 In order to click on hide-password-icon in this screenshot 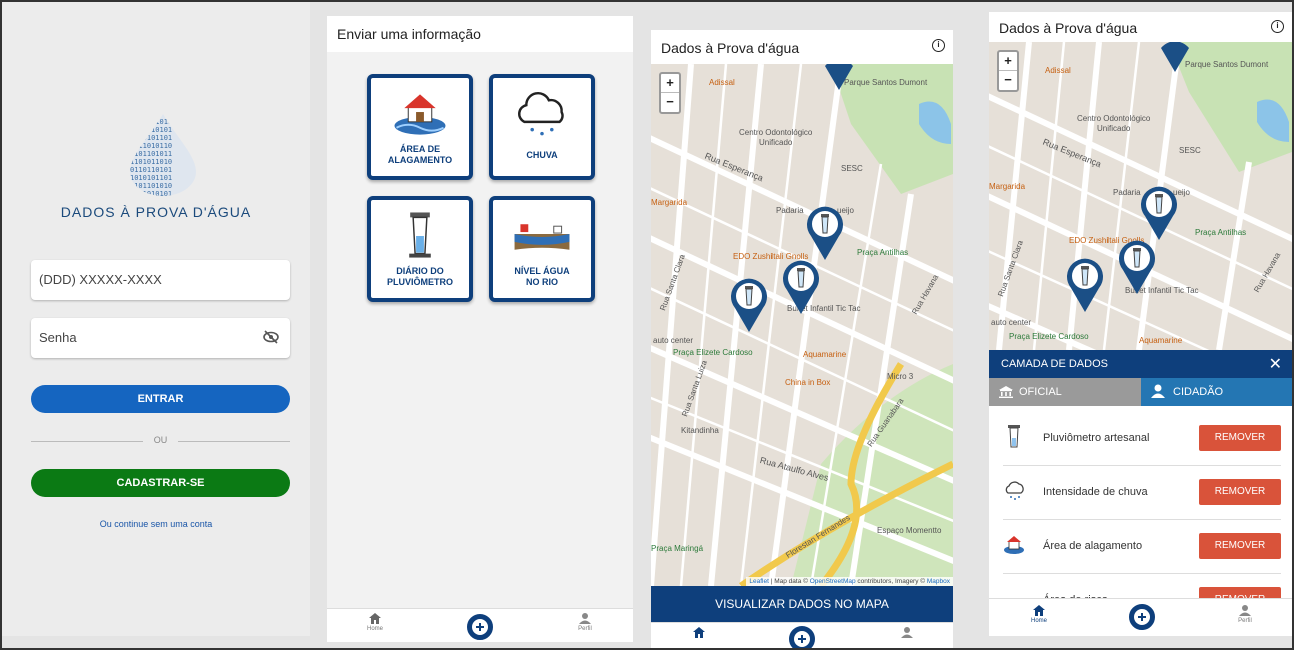, I will do `click(271, 337)`.